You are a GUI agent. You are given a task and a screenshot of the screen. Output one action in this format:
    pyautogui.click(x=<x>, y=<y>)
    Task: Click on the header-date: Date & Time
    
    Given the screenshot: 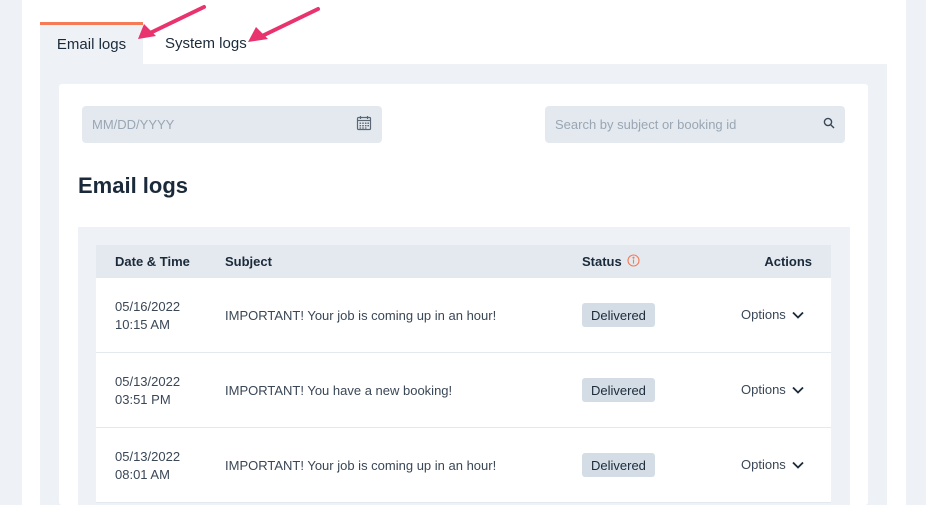 What is the action you would take?
    pyautogui.click(x=152, y=261)
    